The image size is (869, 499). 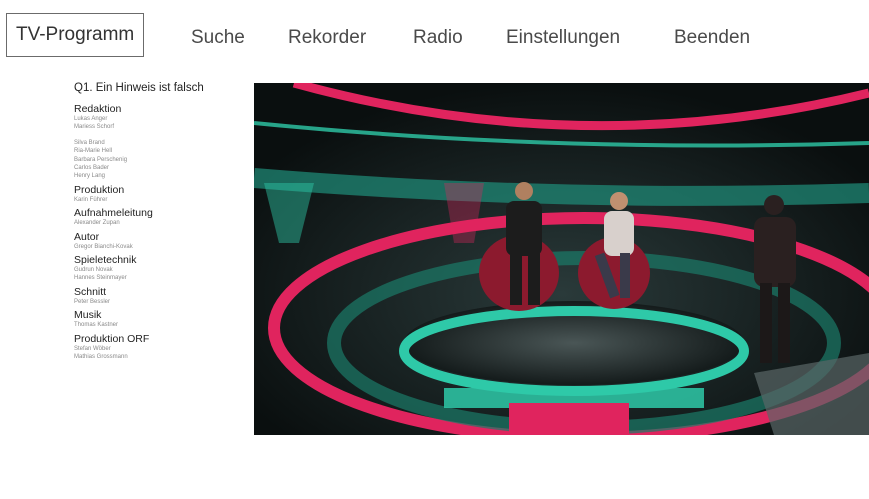 I want to click on credit-name: Hannes Steinmayer, so click(x=100, y=278).